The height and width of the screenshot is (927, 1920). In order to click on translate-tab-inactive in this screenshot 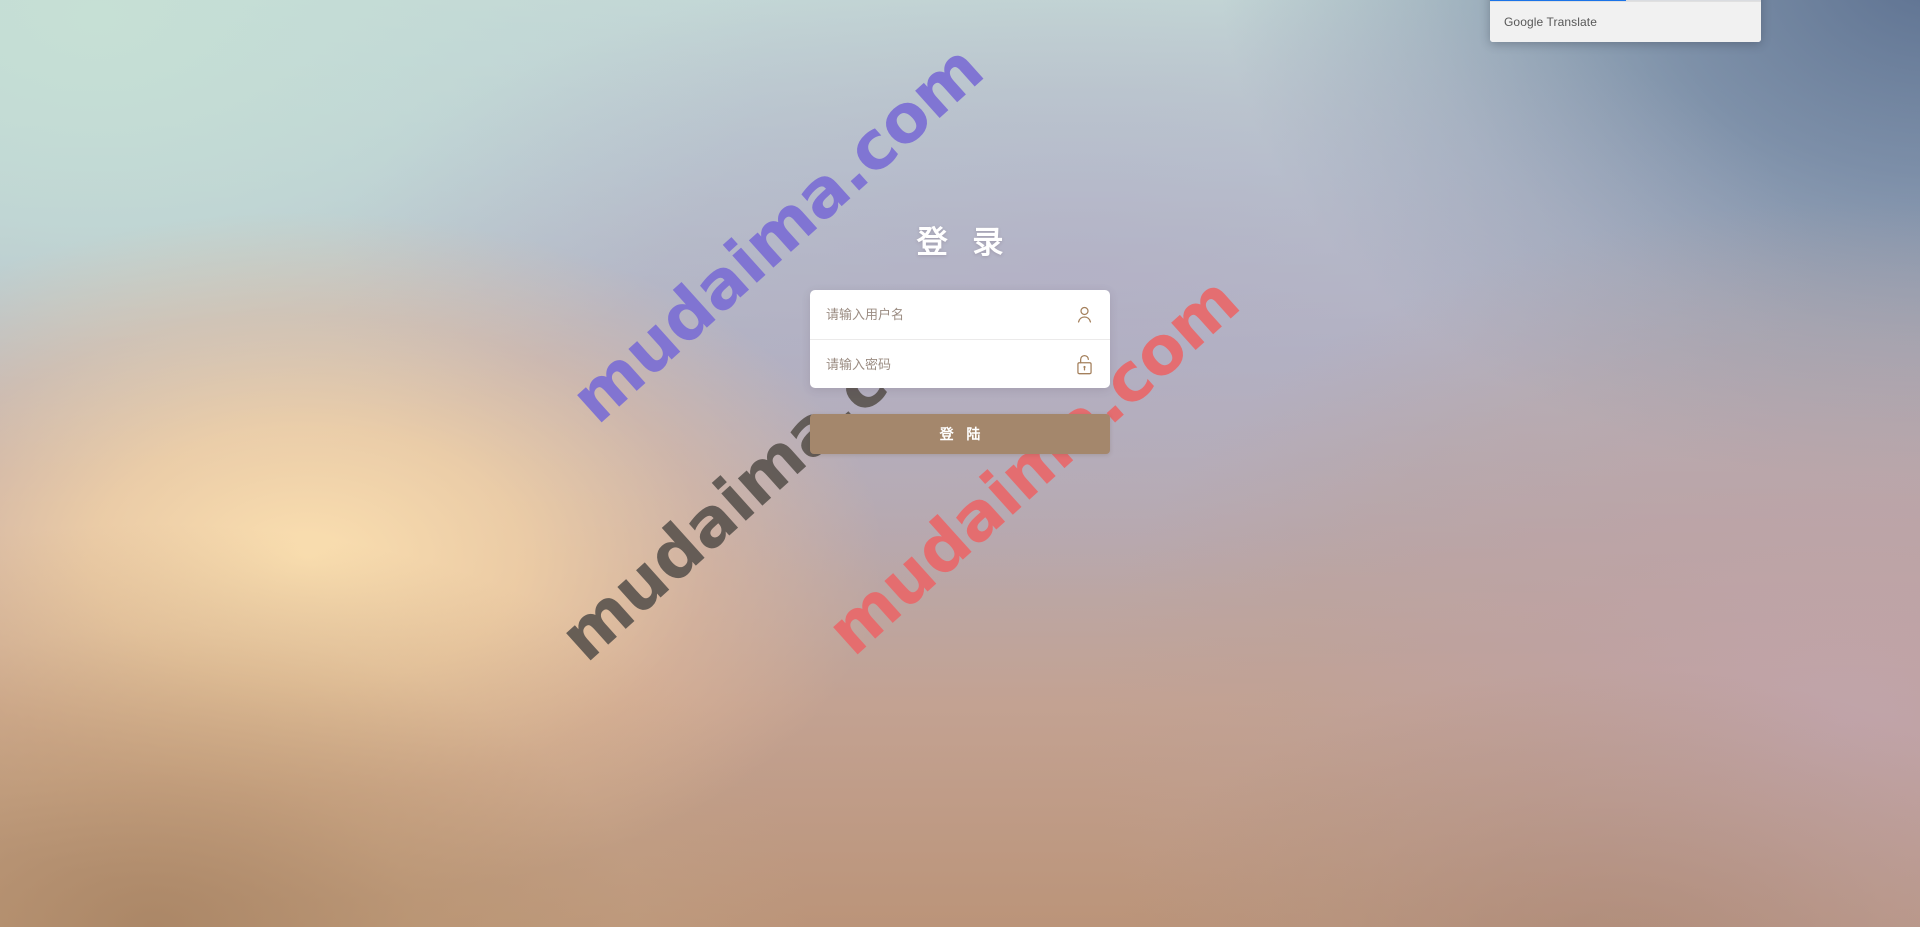, I will do `click(1693, 0)`.